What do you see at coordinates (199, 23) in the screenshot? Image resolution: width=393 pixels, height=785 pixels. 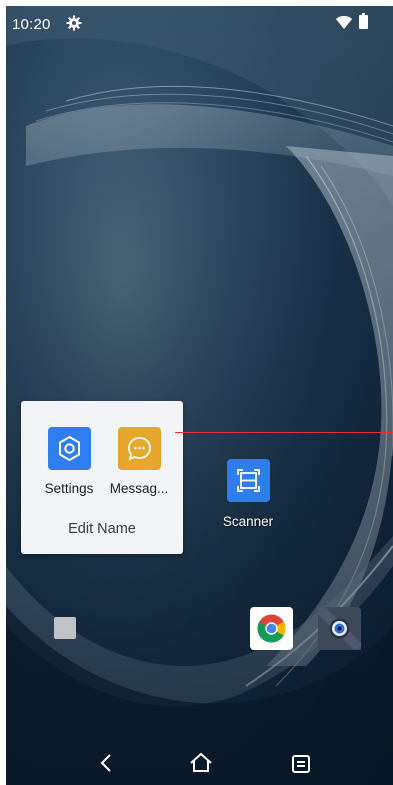 I see `status-bar: 10:20` at bounding box center [199, 23].